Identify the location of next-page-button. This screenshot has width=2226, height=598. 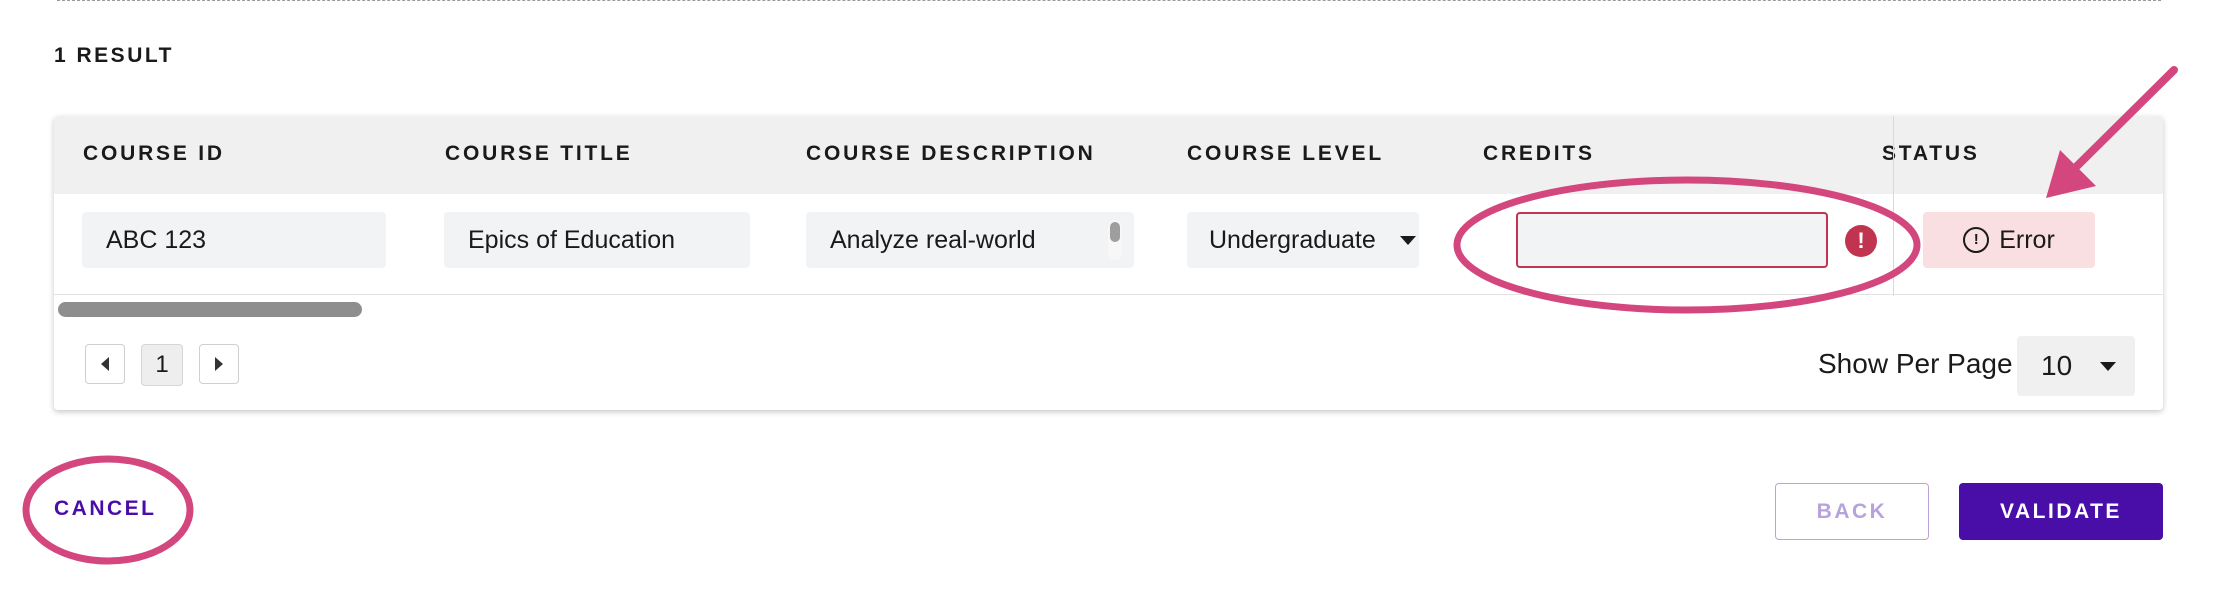
(219, 364).